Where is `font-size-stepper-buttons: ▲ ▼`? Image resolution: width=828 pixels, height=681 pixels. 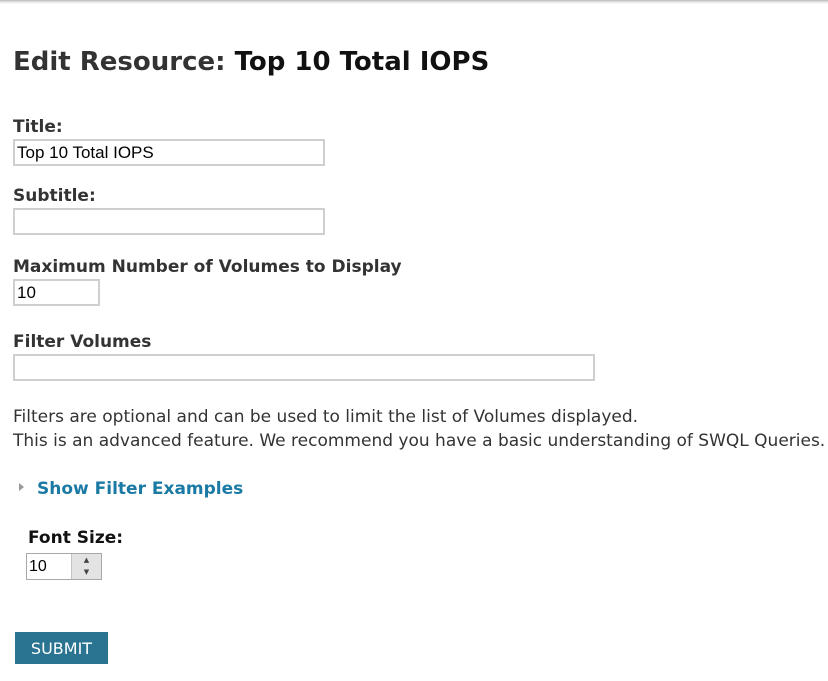
font-size-stepper-buttons: ▲ ▼ is located at coordinates (86, 566).